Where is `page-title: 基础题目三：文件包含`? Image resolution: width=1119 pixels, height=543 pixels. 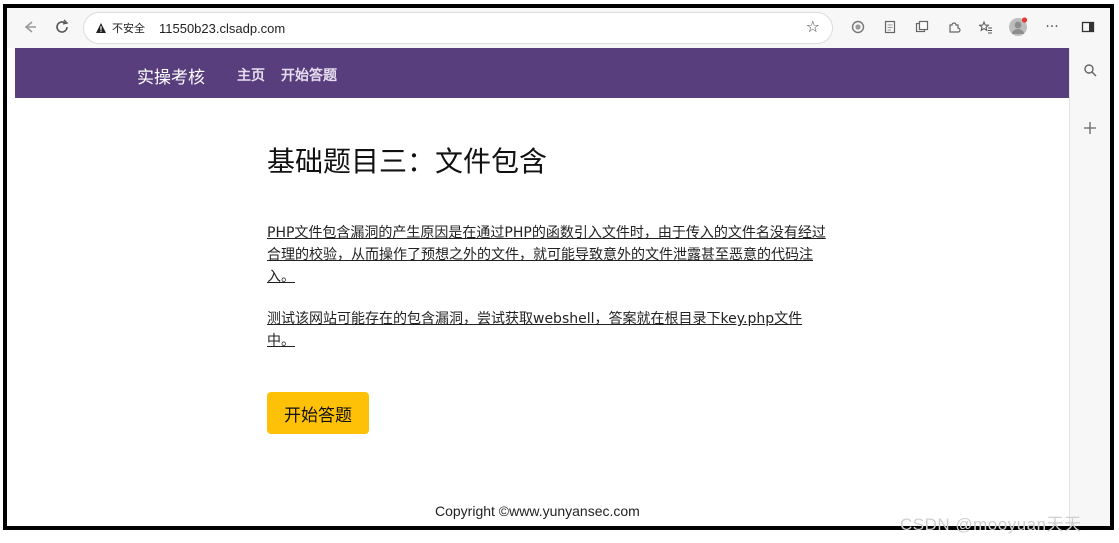
page-title: 基础题目三：文件包含 is located at coordinates (407, 161).